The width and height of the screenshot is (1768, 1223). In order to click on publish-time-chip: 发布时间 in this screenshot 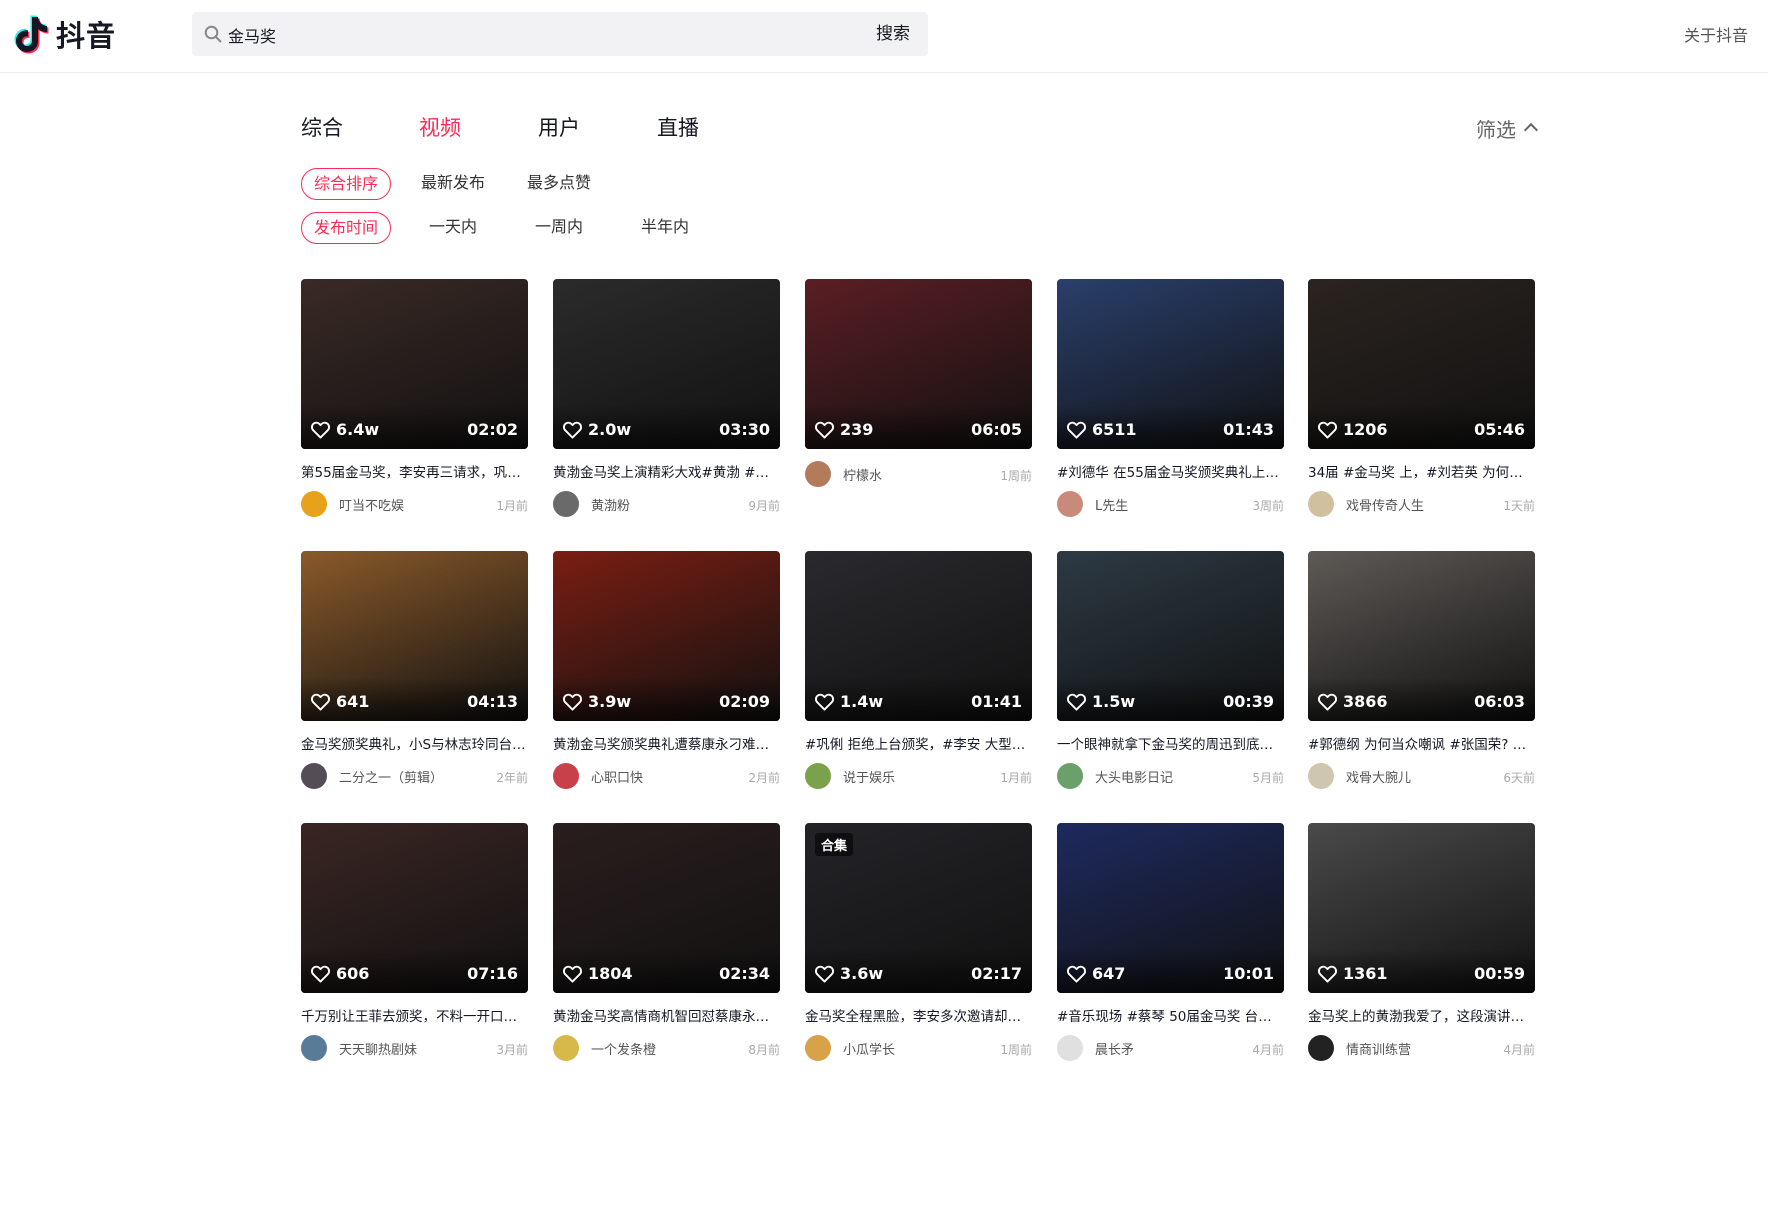, I will do `click(346, 228)`.